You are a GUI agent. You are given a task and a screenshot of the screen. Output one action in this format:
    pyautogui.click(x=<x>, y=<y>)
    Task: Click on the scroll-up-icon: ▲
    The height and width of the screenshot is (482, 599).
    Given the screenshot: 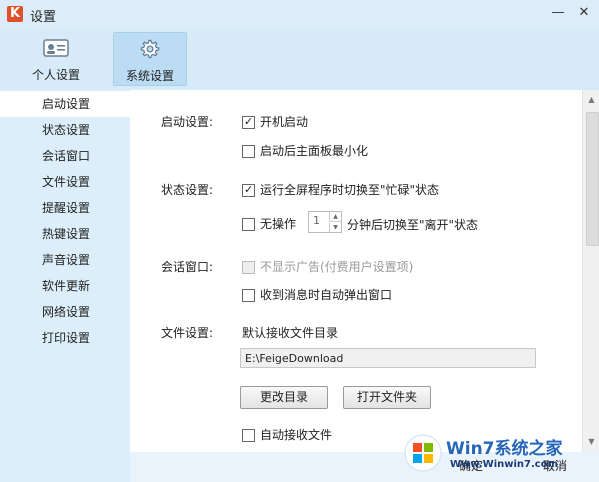 What is the action you would take?
    pyautogui.click(x=591, y=100)
    